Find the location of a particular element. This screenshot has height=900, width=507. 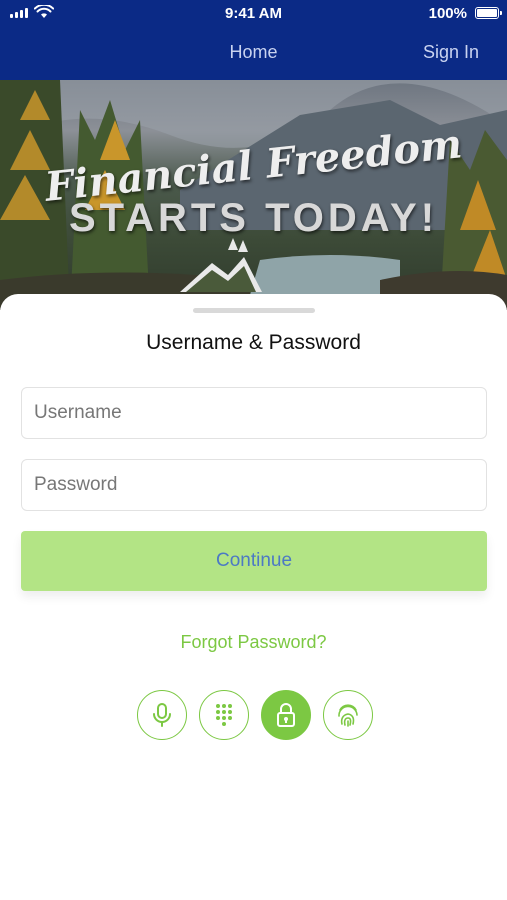

hero-headline-block: STARTS TODAY! is located at coordinates (253, 218).